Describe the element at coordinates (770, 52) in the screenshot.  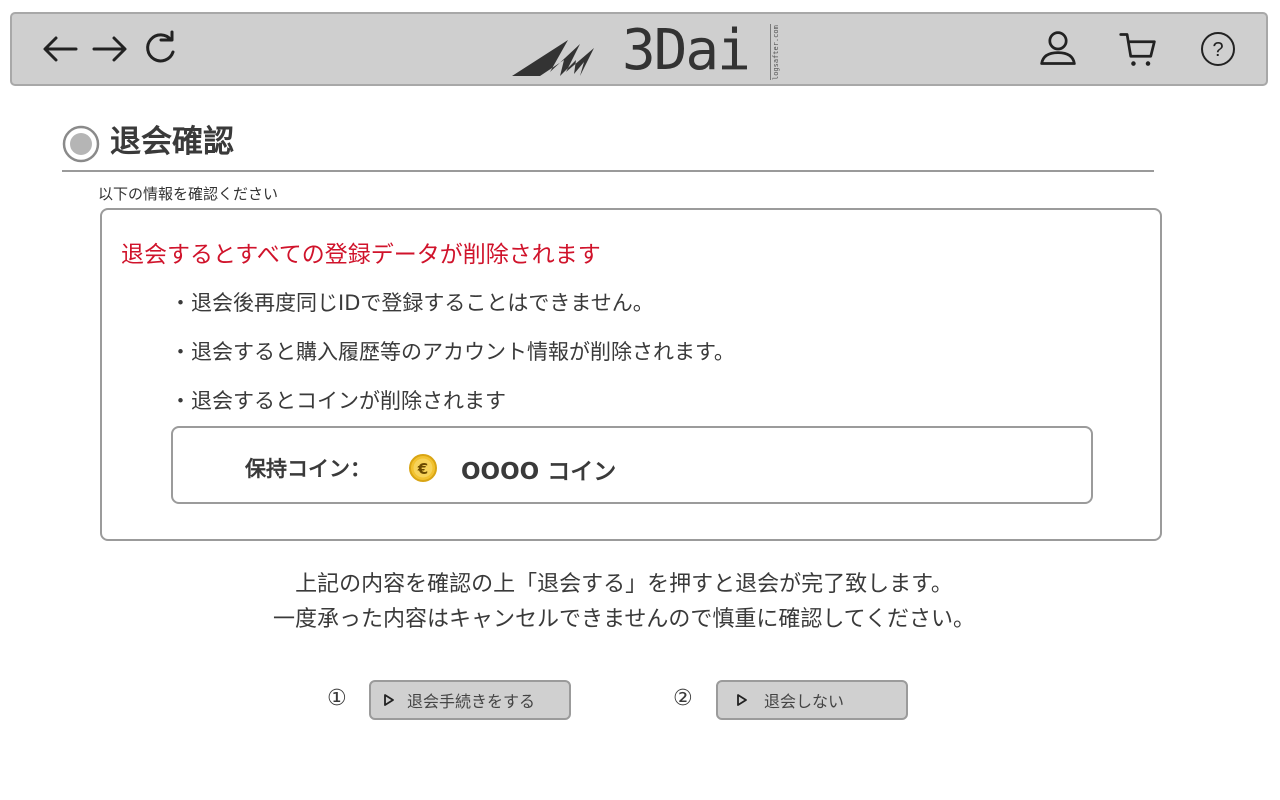
I see `logo-divider` at that location.